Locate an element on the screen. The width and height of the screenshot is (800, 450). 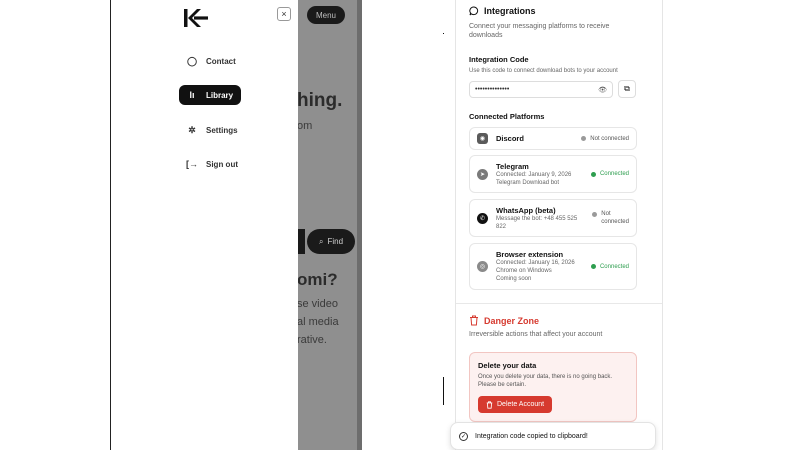
status-text-line: Not is located at coordinates (606, 214).